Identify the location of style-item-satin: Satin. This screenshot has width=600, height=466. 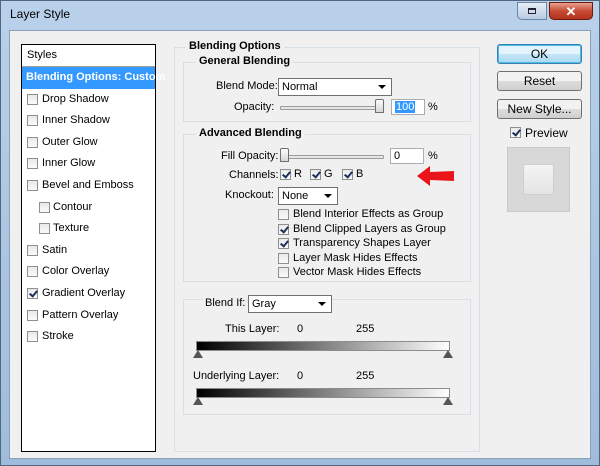
(88, 251).